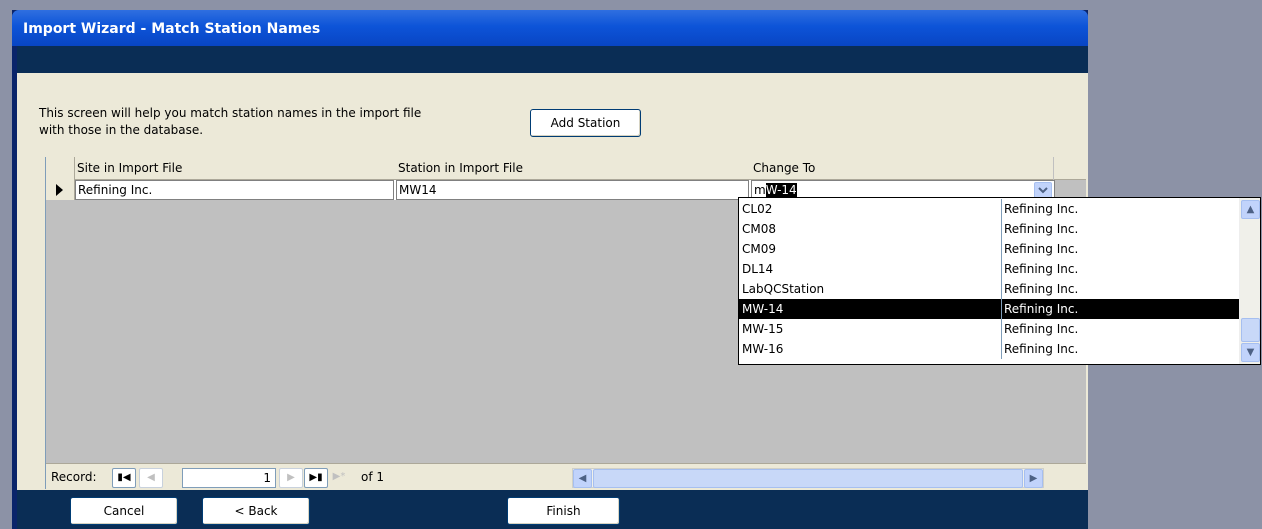 The height and width of the screenshot is (529, 1262). Describe the element at coordinates (373, 477) in the screenshot. I see `record-count: of 1` at that location.